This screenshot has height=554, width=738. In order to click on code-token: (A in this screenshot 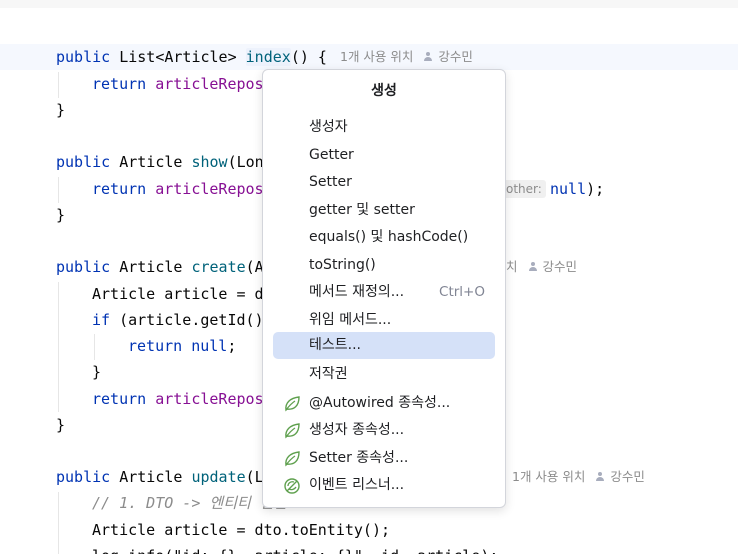, I will do `click(254, 267)`.